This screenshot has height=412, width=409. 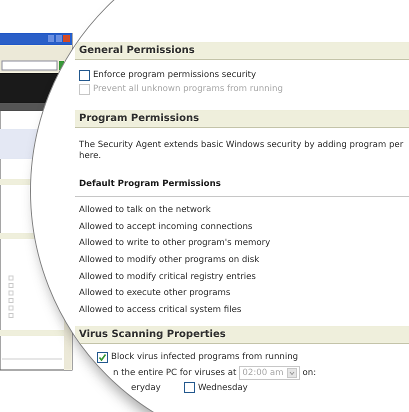 I want to click on permission-label: Allowed to write to other program's memory, so click(x=175, y=243).